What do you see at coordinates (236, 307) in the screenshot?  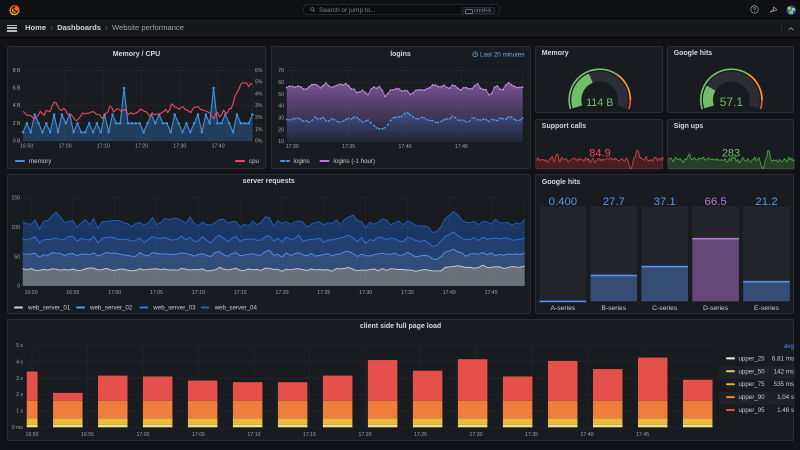 I see `svg-text: web_server_04` at bounding box center [236, 307].